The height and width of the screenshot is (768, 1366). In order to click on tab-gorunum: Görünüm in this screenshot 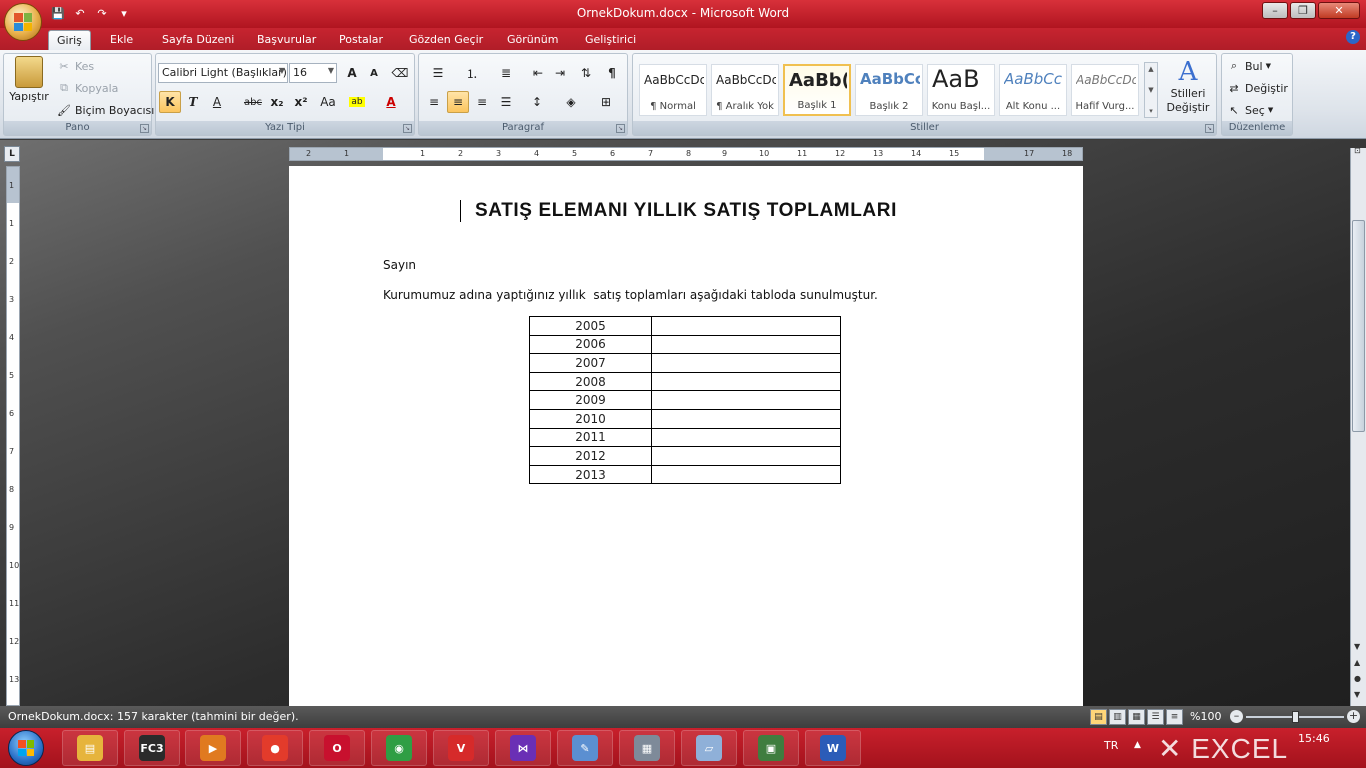, I will do `click(532, 40)`.